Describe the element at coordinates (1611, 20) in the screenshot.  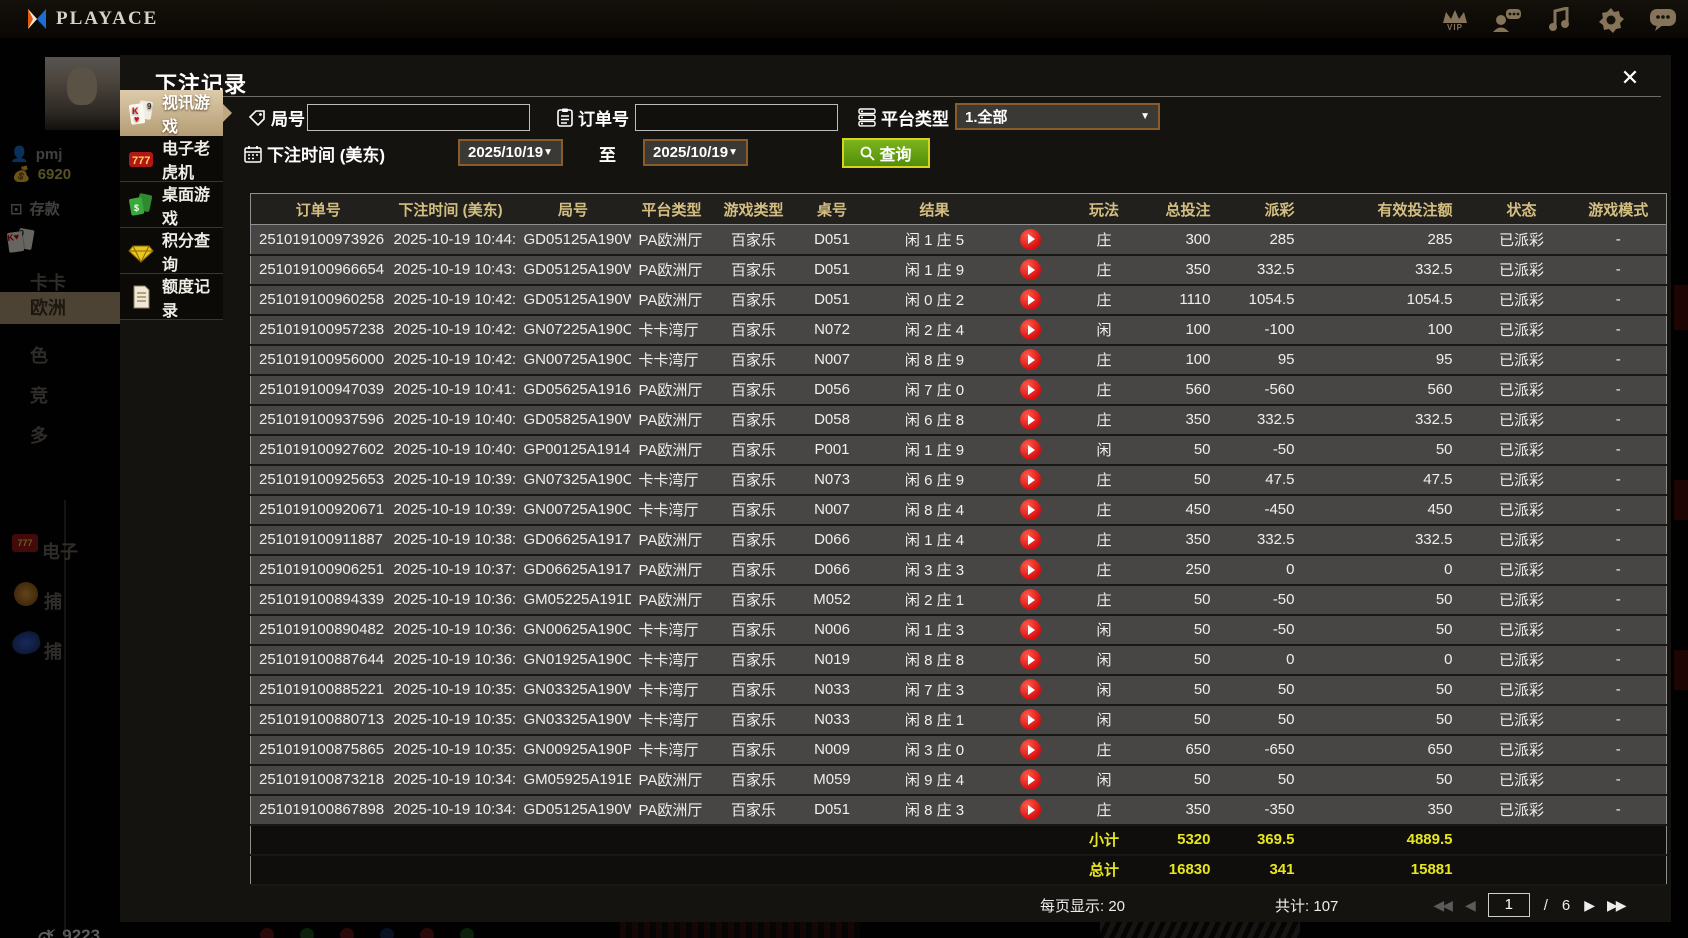
I see `settings-gear-icon` at that location.